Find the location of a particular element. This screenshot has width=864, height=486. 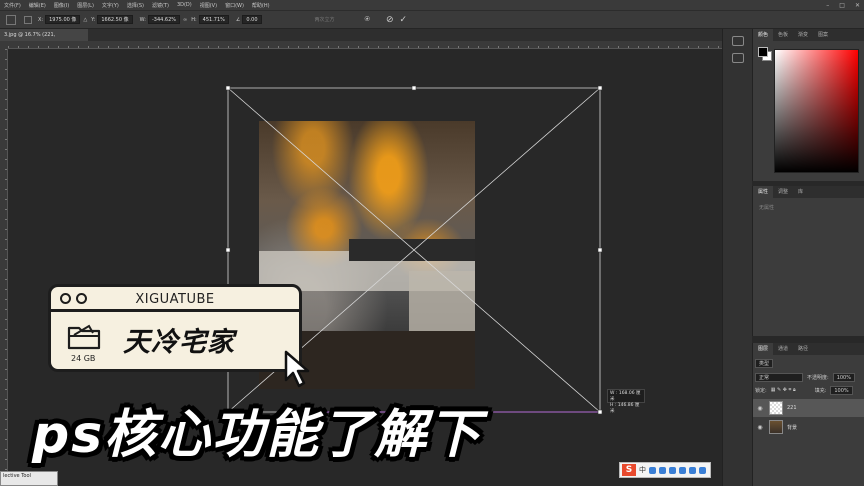

readout-height: H : 146.86 厘米 is located at coordinates (625, 408).